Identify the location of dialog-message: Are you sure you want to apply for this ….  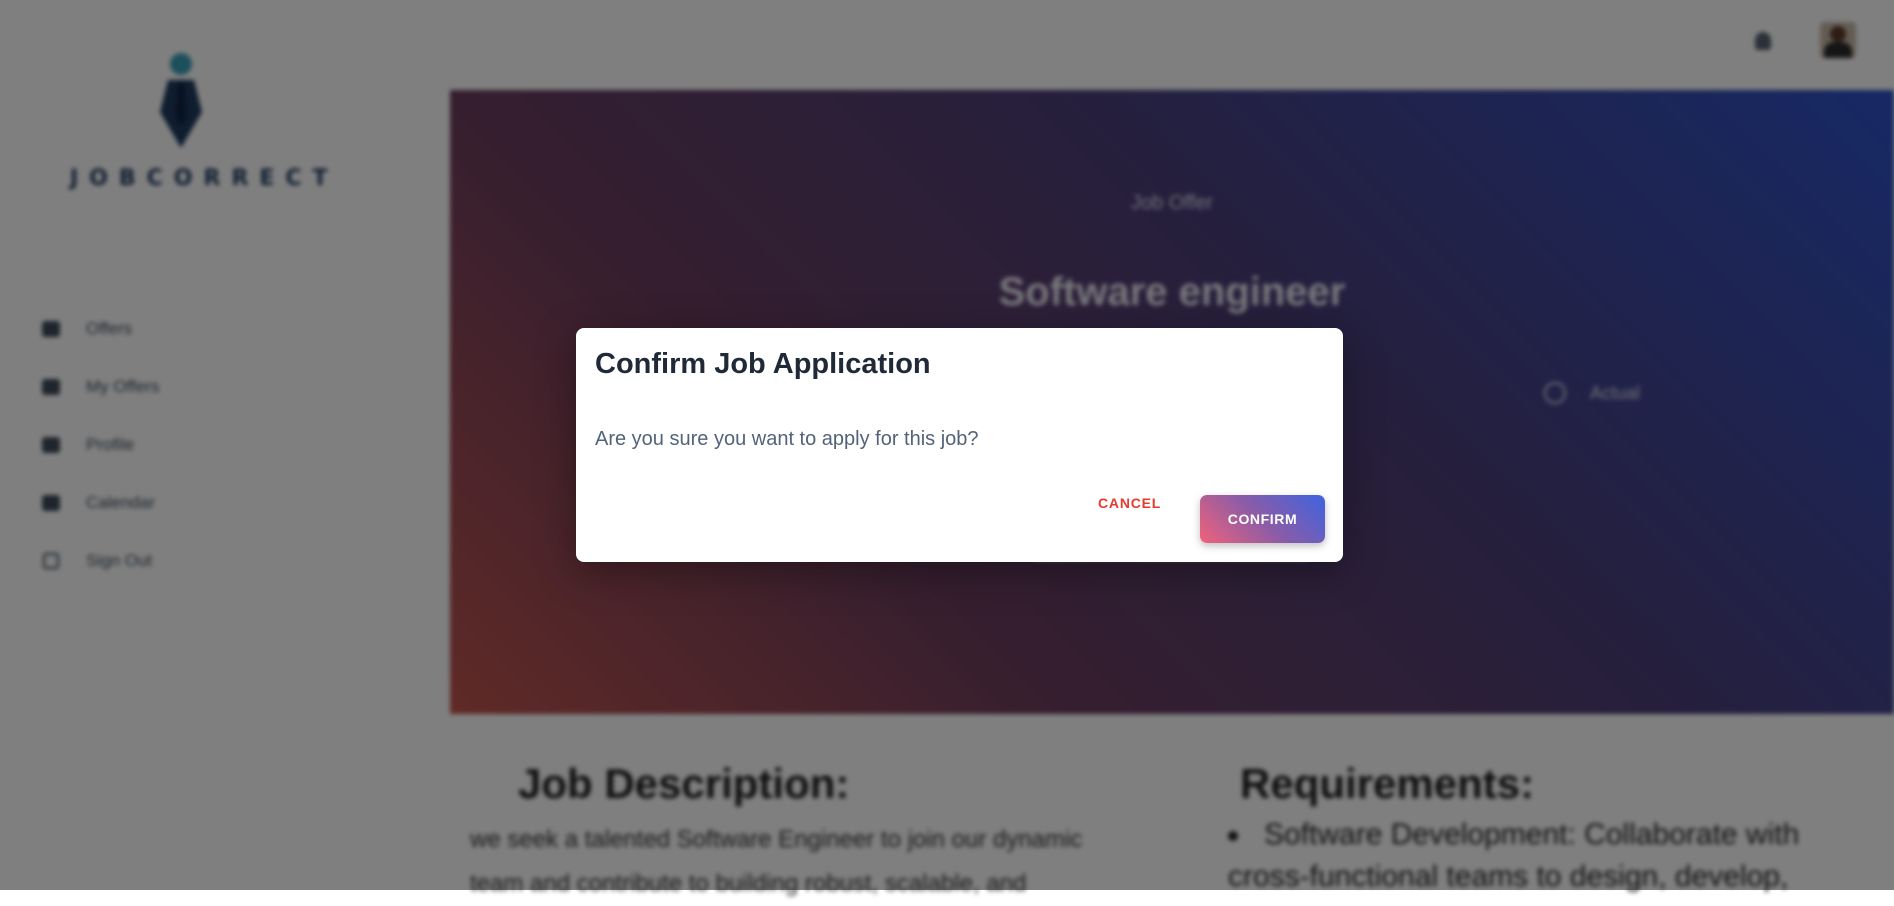
(787, 439).